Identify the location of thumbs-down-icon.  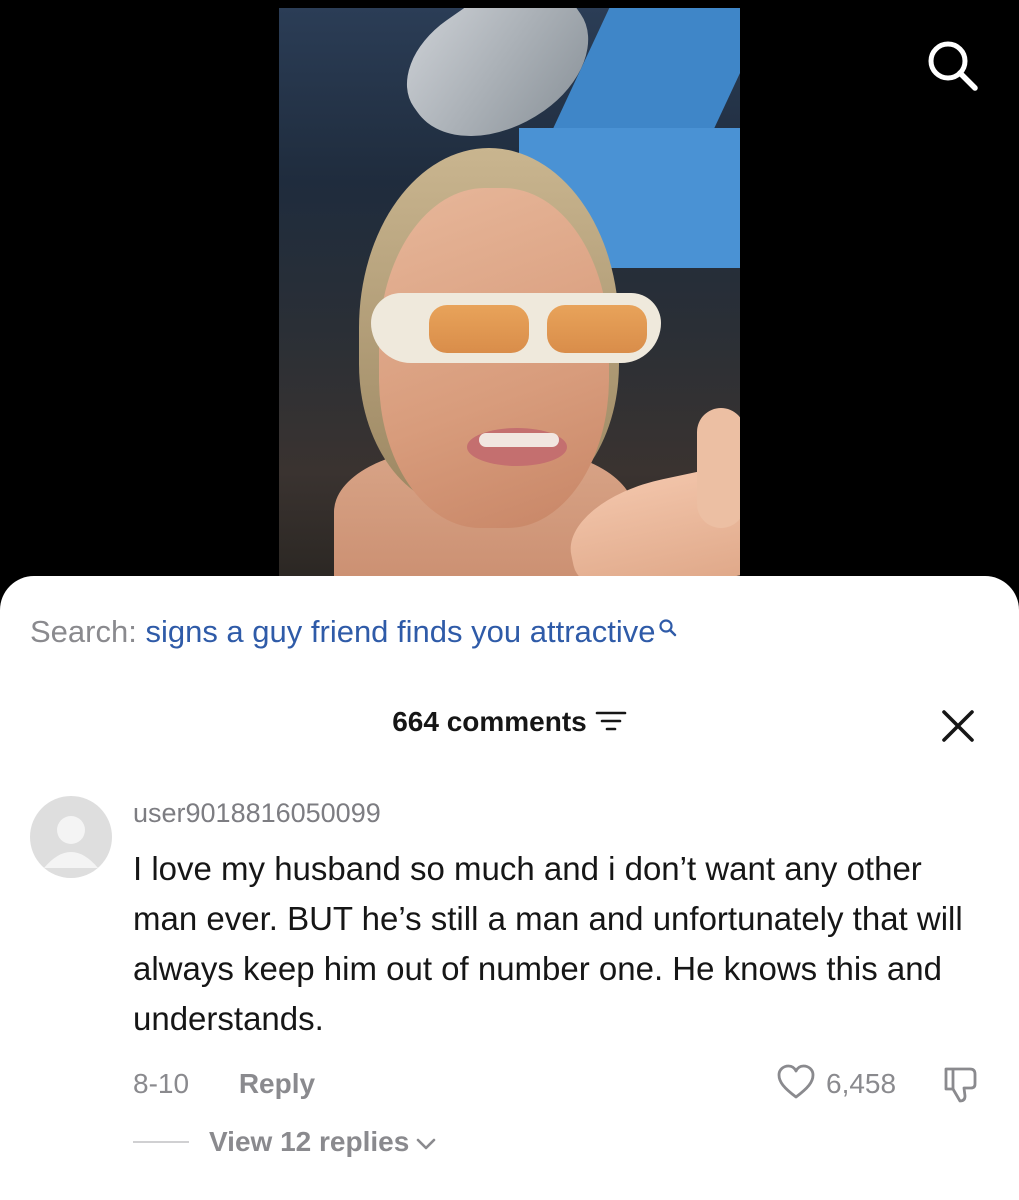
(960, 1084).